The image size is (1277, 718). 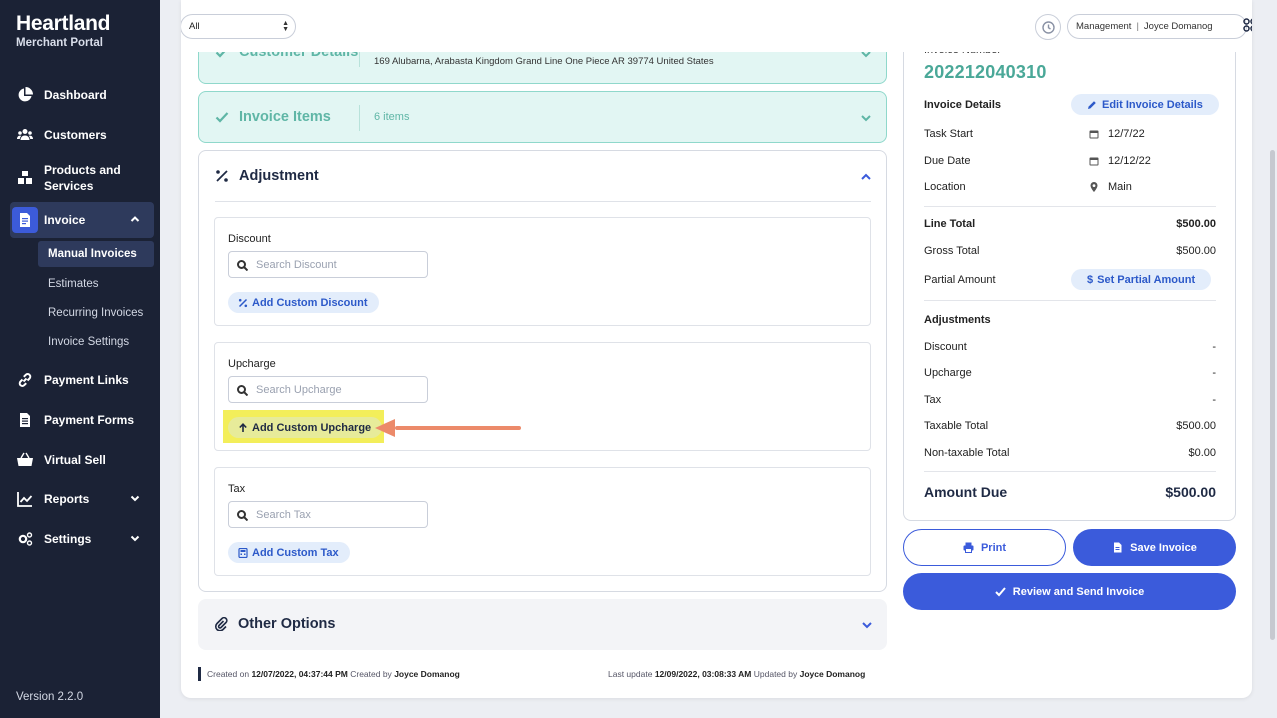 I want to click on edit-invoice-details-button: Edit Invoice Details, so click(x=1145, y=104).